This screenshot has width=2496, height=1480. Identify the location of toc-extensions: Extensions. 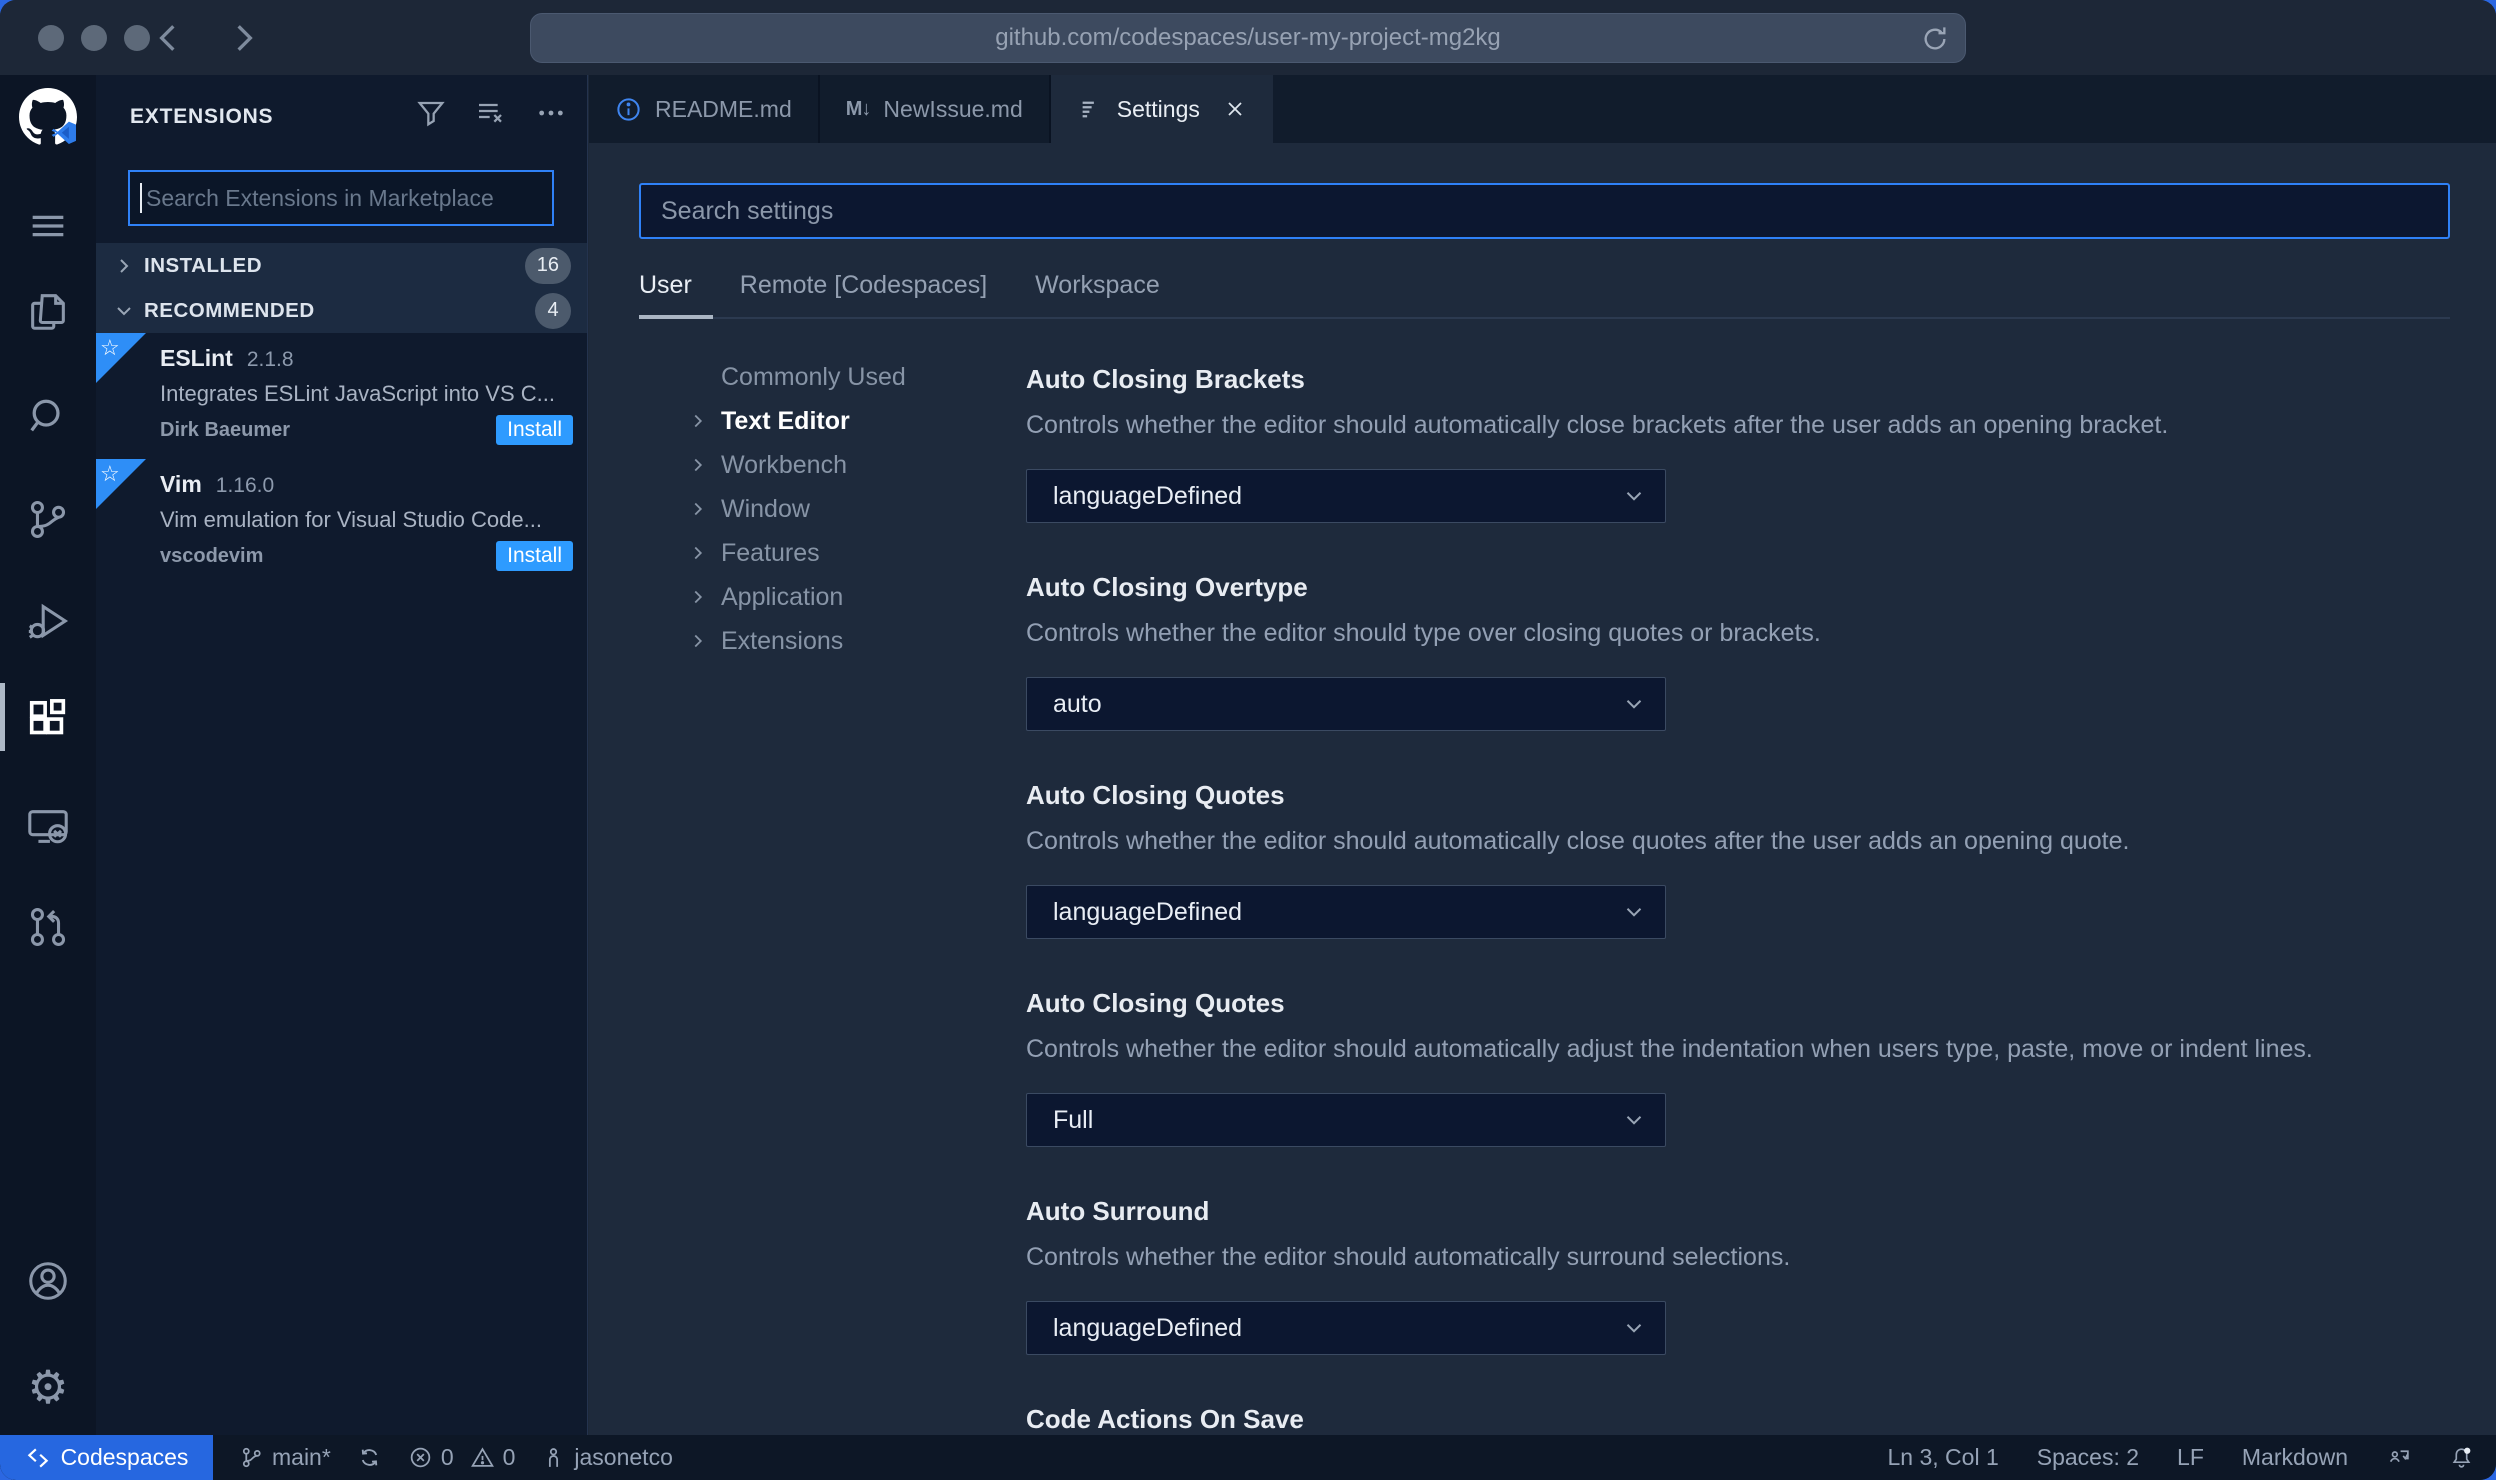
(852, 641).